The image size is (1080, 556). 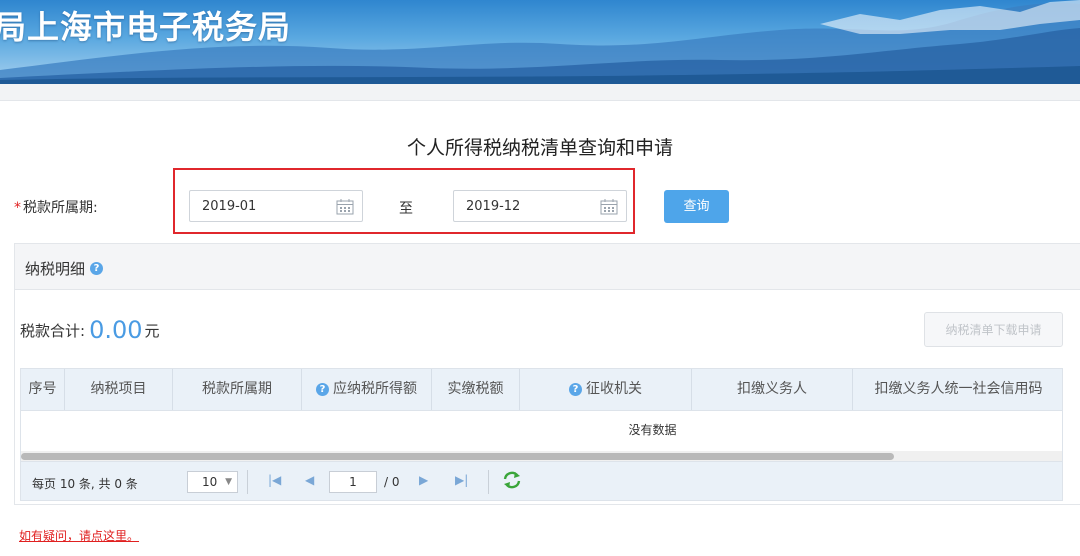 I want to click on end-period-field, so click(x=540, y=206).